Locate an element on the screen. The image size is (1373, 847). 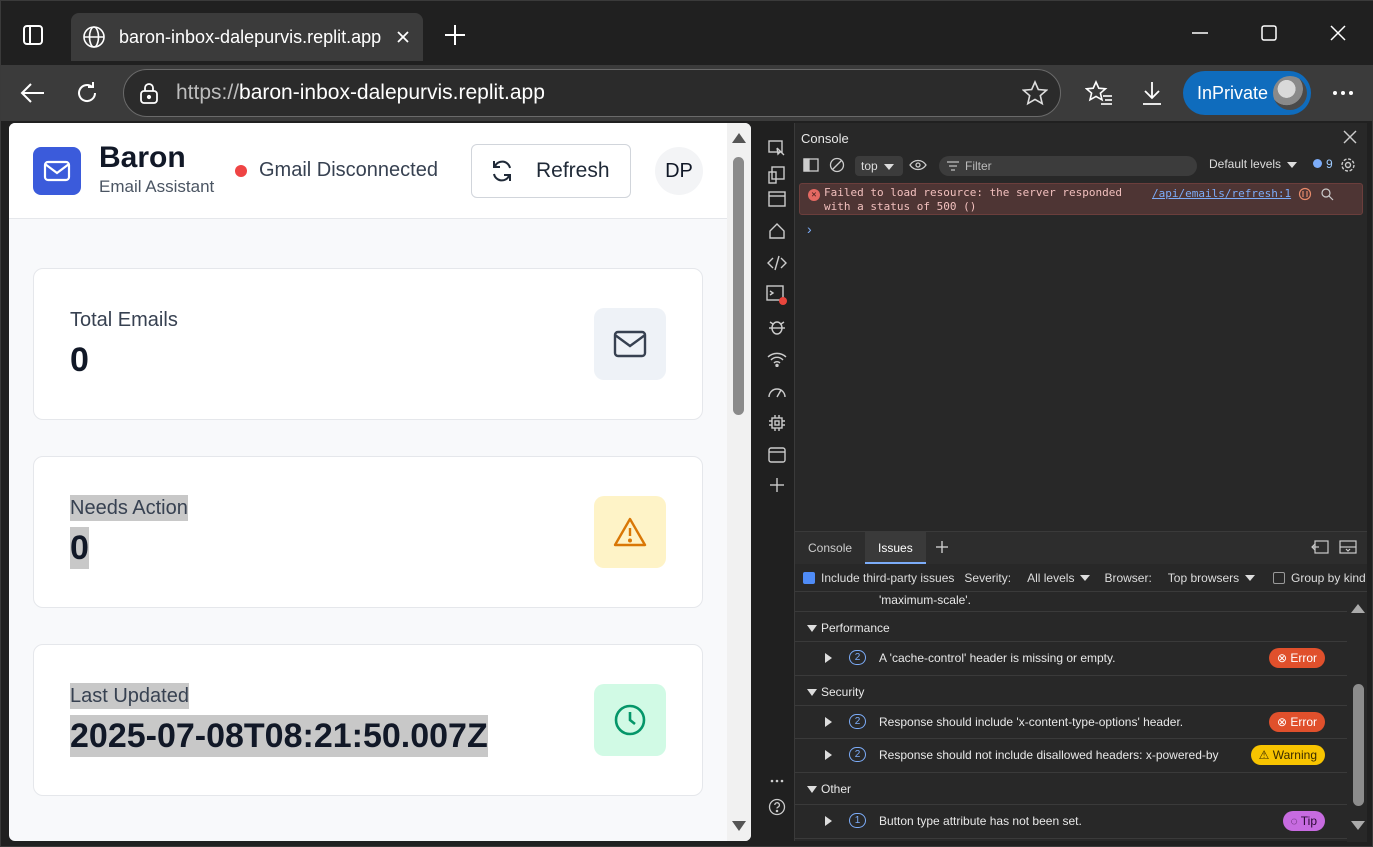
lock-icon is located at coordinates (149, 93).